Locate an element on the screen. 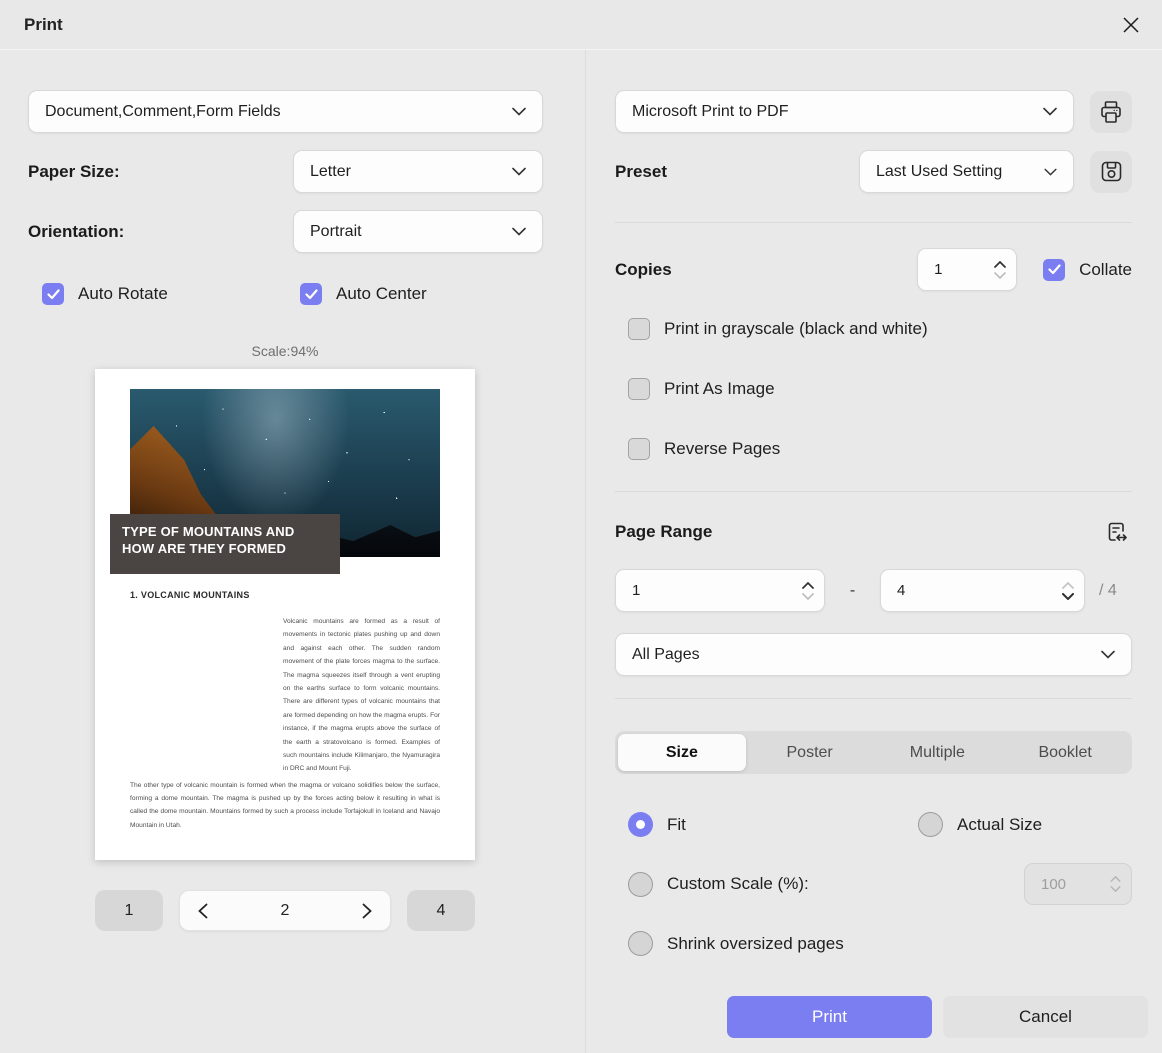 The width and height of the screenshot is (1162, 1053). print-button: Print is located at coordinates (829, 1017).